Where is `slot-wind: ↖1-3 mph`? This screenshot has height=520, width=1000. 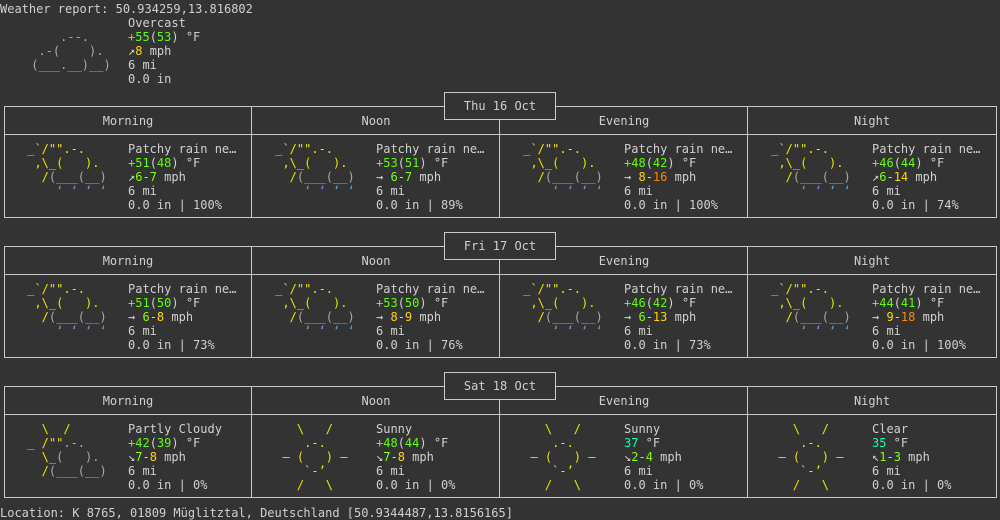
slot-wind: ↖1-3 mph is located at coordinates (901, 457).